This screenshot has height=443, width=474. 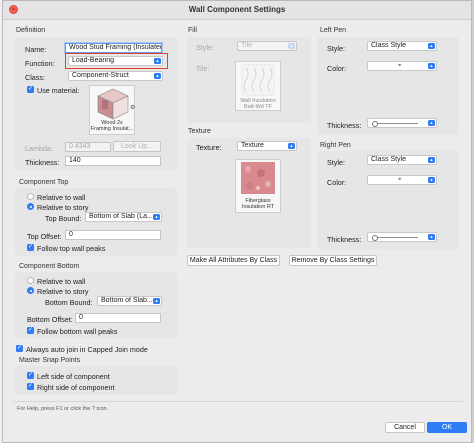 What do you see at coordinates (30, 196) in the screenshot?
I see `top-relative-wall-radio` at bounding box center [30, 196].